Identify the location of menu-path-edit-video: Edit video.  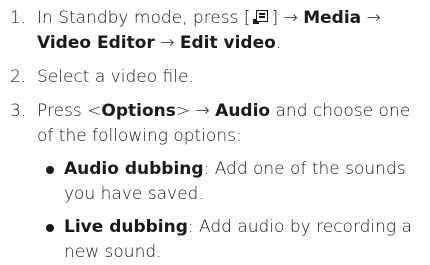
(227, 43).